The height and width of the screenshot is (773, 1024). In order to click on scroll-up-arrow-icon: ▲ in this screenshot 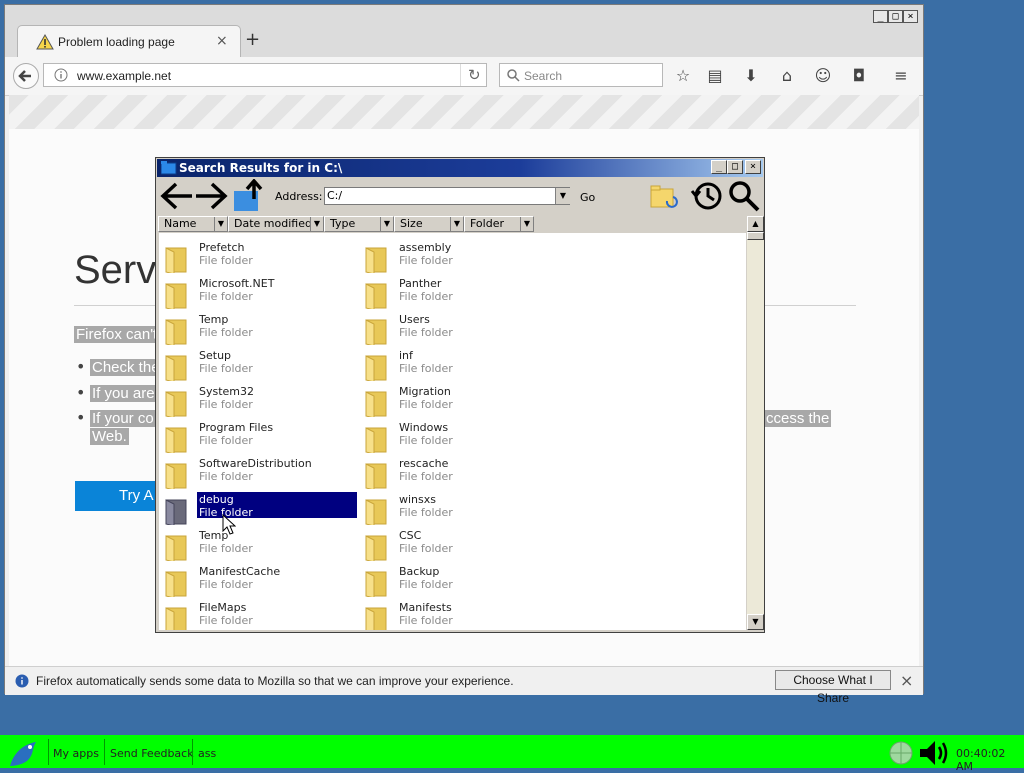, I will do `click(755, 224)`.